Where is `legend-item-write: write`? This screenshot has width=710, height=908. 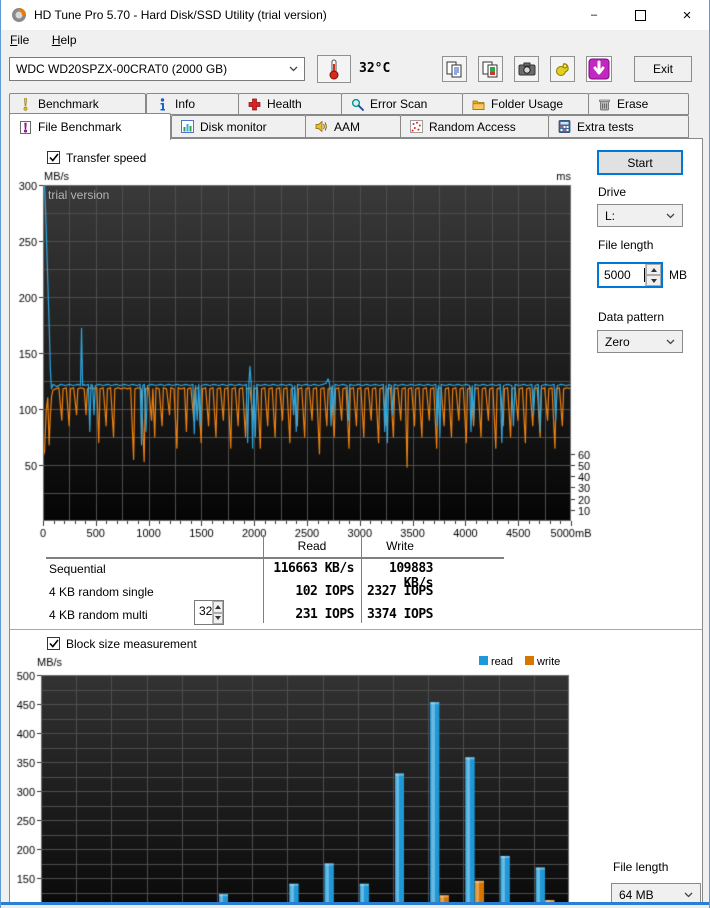 legend-item-write: write is located at coordinates (542, 662).